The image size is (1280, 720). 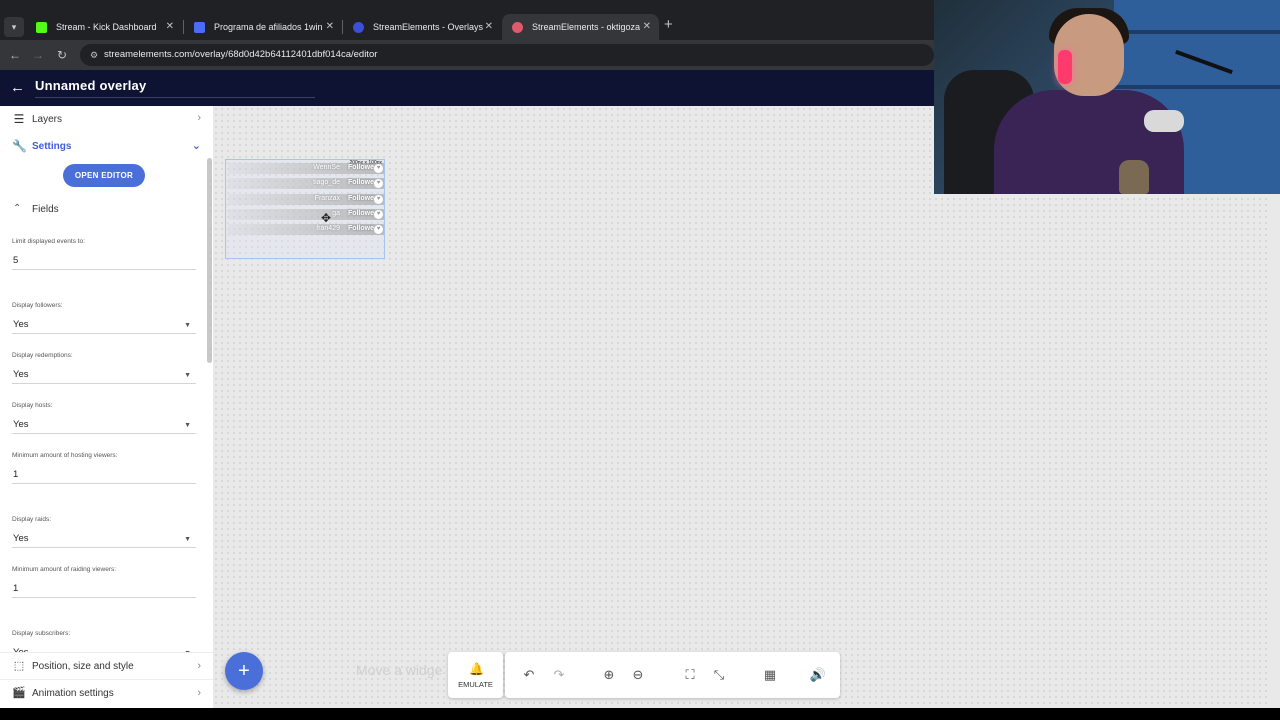 I want to click on kick-favicon-icon, so click(x=41, y=27).